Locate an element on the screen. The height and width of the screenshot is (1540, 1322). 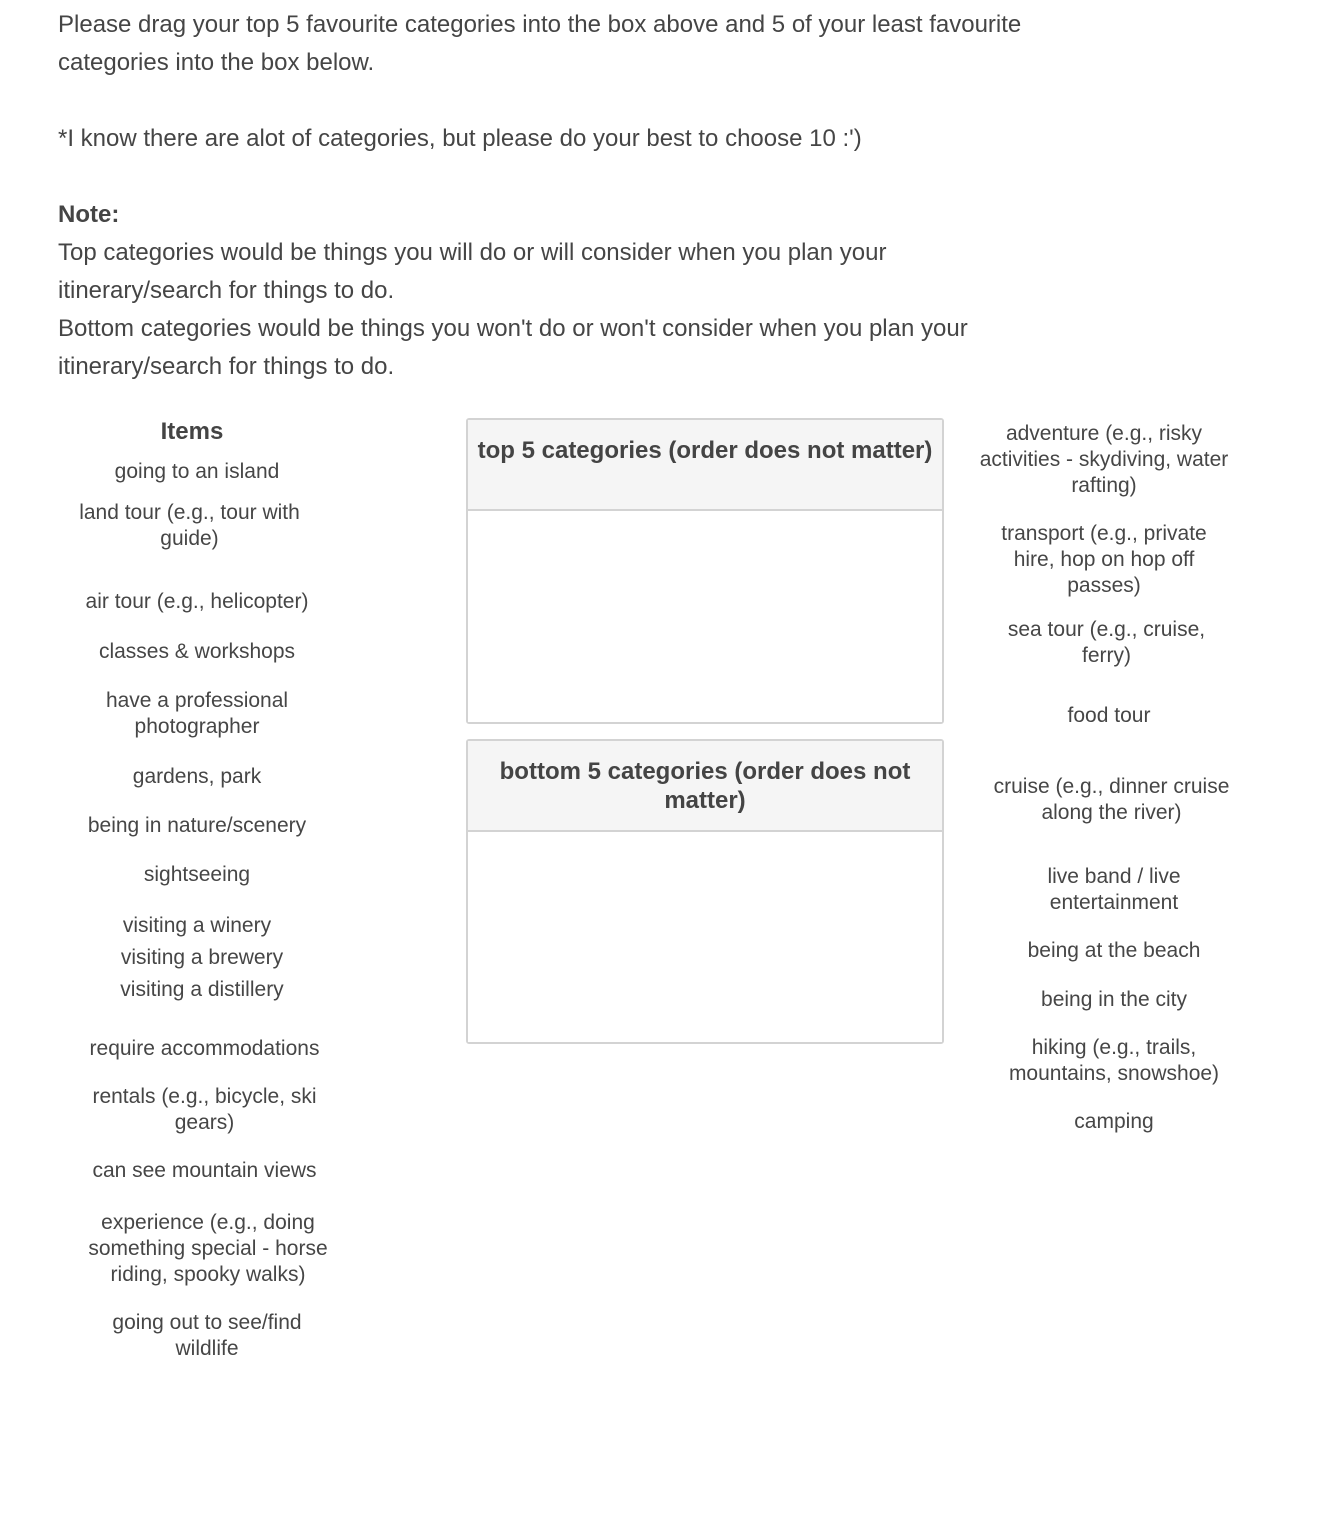
drag-item-rentals: rentals (e.g., bicycle, ski gears) is located at coordinates (204, 1110).